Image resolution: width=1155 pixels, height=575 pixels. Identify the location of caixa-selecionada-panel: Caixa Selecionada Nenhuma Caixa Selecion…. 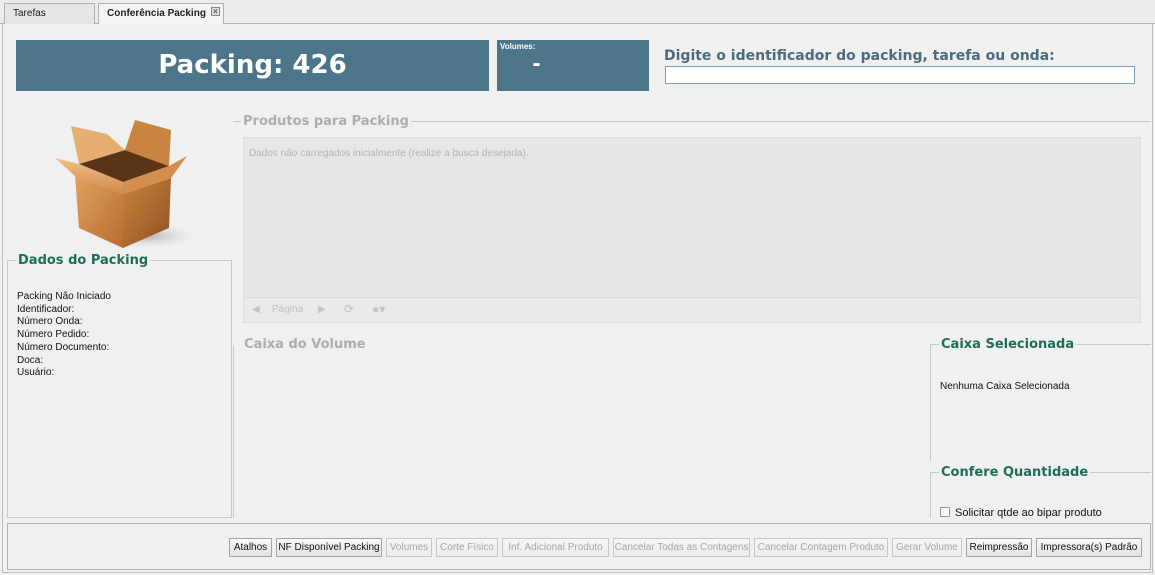
(1040, 399).